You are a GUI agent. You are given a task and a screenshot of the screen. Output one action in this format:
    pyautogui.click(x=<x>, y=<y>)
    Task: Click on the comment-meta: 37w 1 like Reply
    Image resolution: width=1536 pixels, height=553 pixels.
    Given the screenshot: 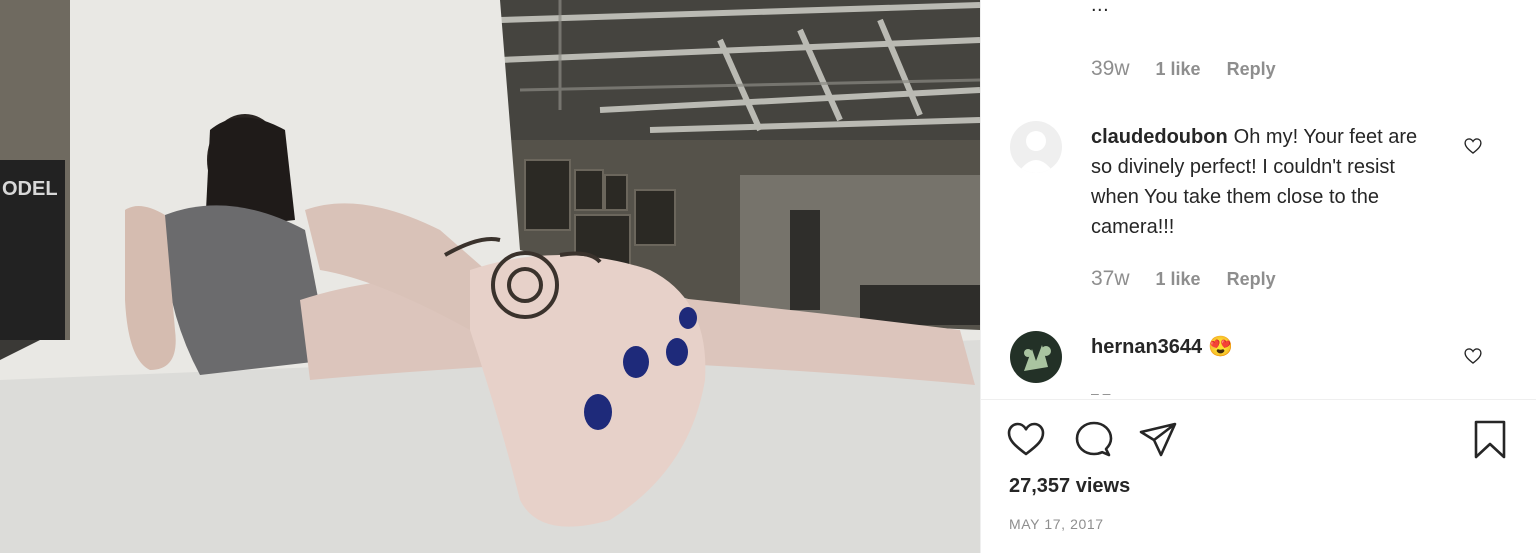 What is the action you would take?
    pyautogui.click(x=1183, y=279)
    